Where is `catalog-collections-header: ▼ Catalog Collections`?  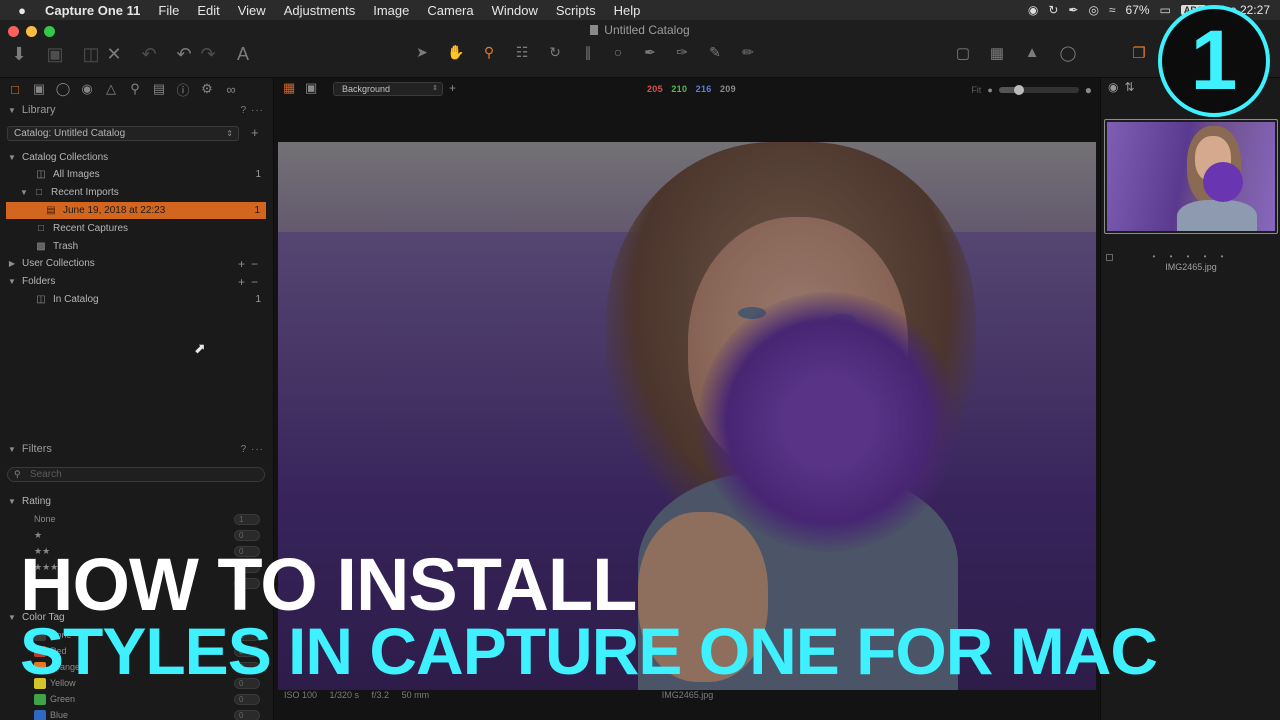
catalog-collections-header: ▼ Catalog Collections is located at coordinates (137, 157).